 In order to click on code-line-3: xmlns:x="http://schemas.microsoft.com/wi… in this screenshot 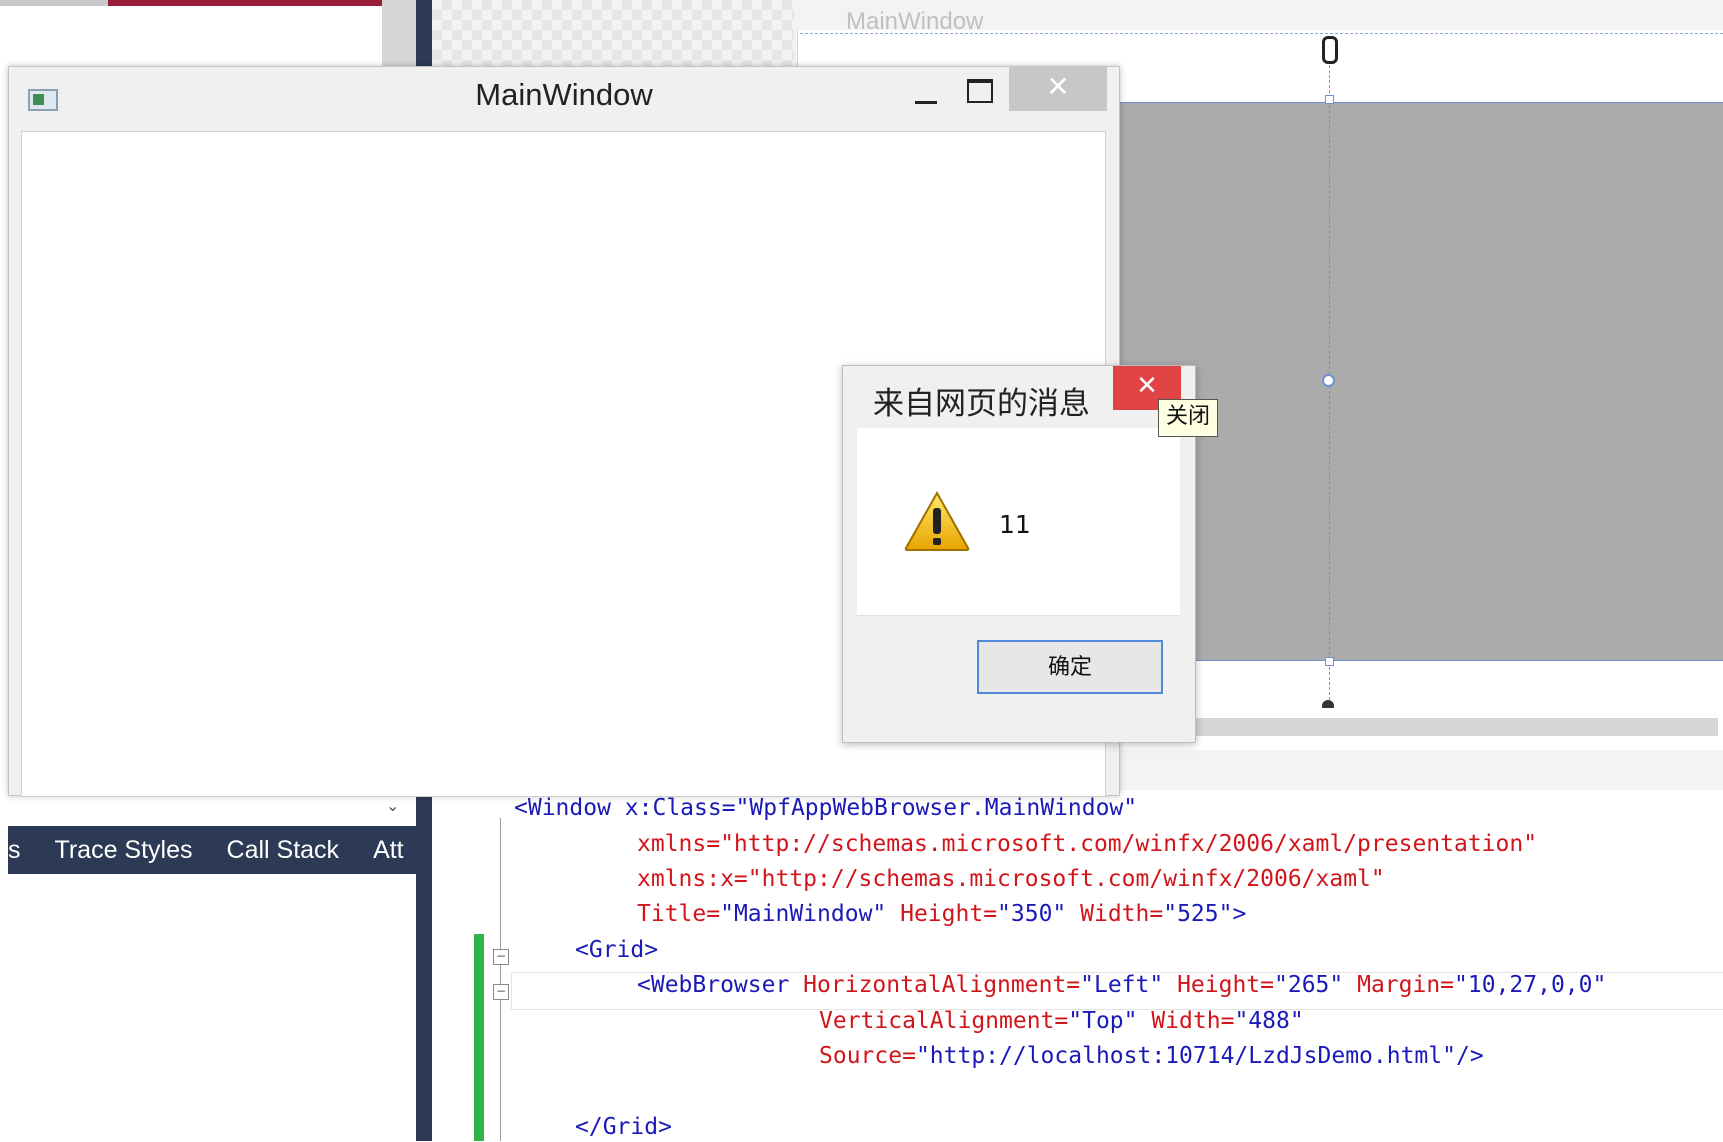, I will do `click(1011, 879)`.